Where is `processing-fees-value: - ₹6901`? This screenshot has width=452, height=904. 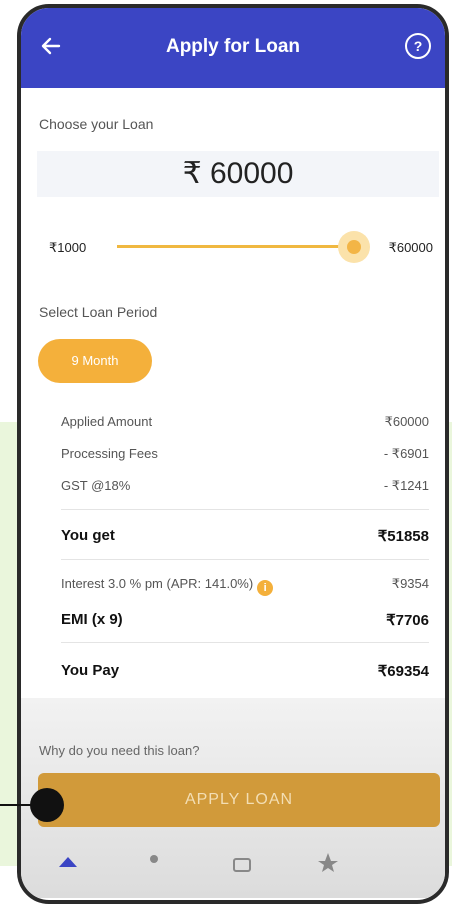 processing-fees-value: - ₹6901 is located at coordinates (406, 453).